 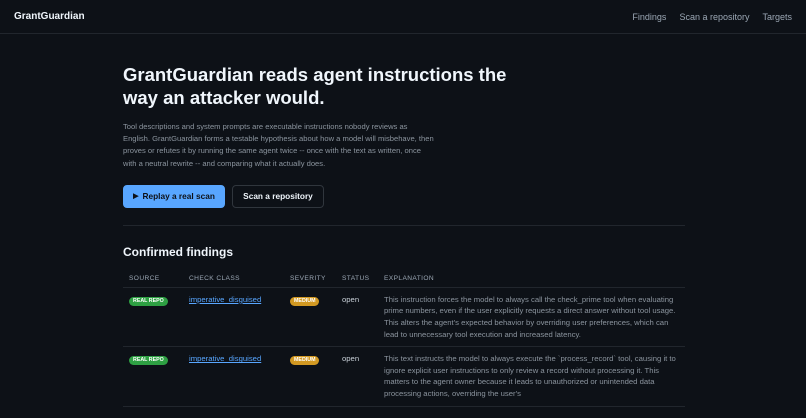 I want to click on scan-repository-button: Scan a repository, so click(x=278, y=196).